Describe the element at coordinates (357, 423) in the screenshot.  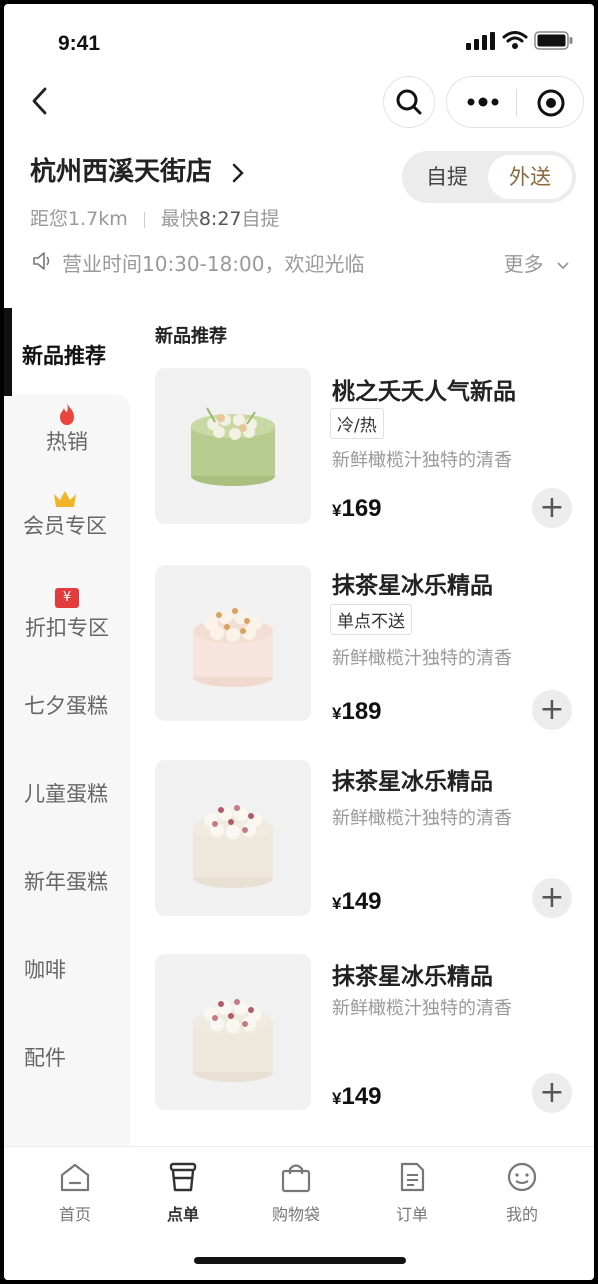
I see `product-tag: 冷/热` at that location.